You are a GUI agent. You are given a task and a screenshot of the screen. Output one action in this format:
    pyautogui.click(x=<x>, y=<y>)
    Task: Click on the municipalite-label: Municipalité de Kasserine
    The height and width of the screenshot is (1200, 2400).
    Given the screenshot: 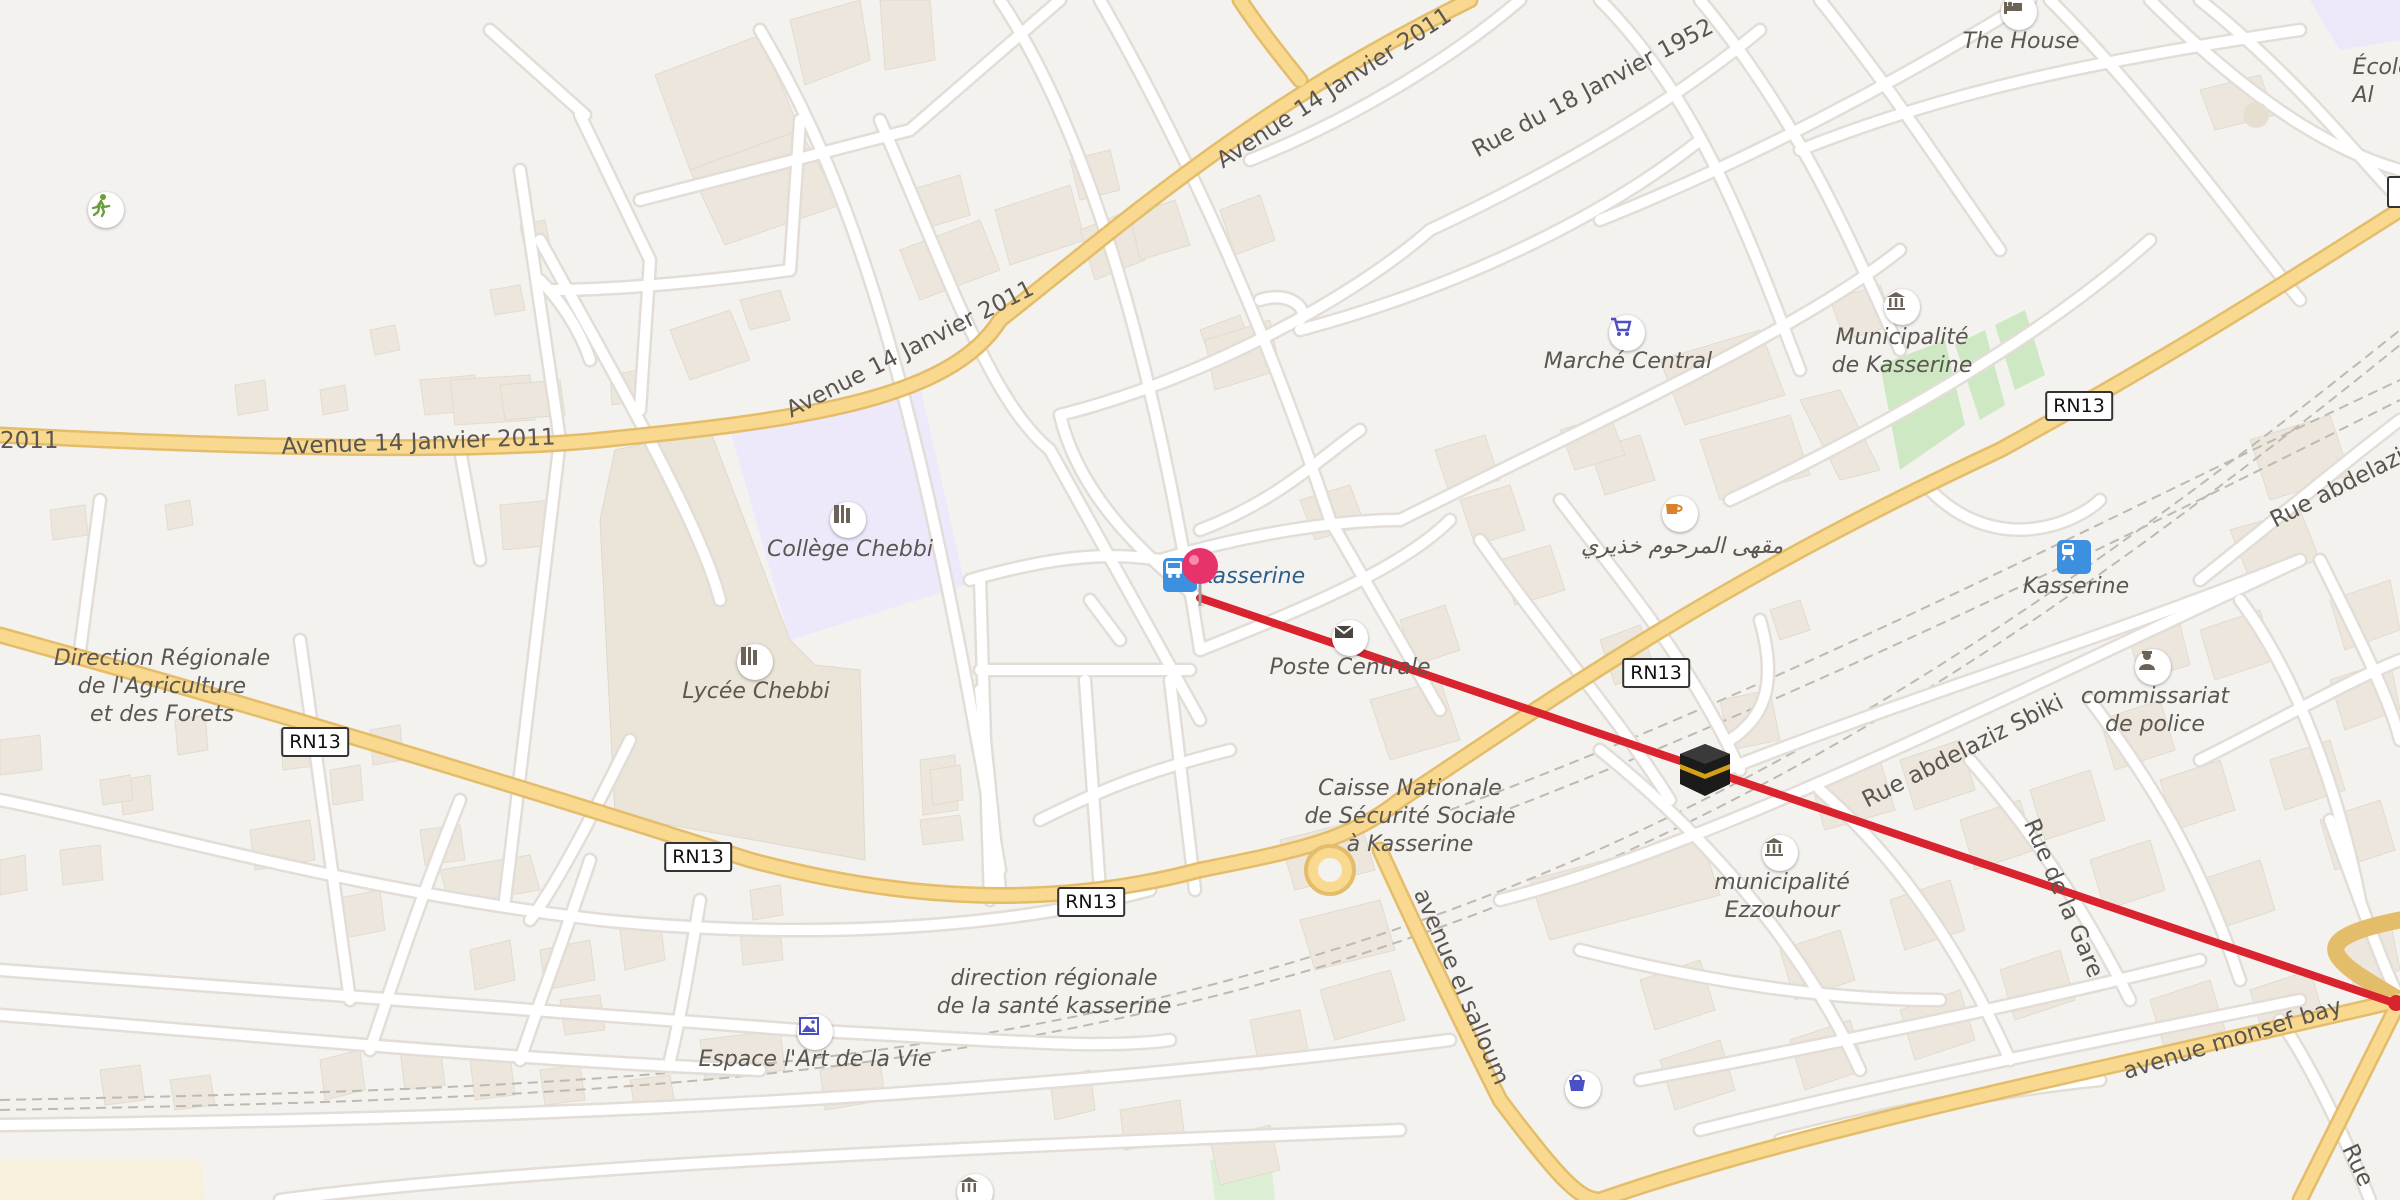 What is the action you would take?
    pyautogui.click(x=1902, y=351)
    